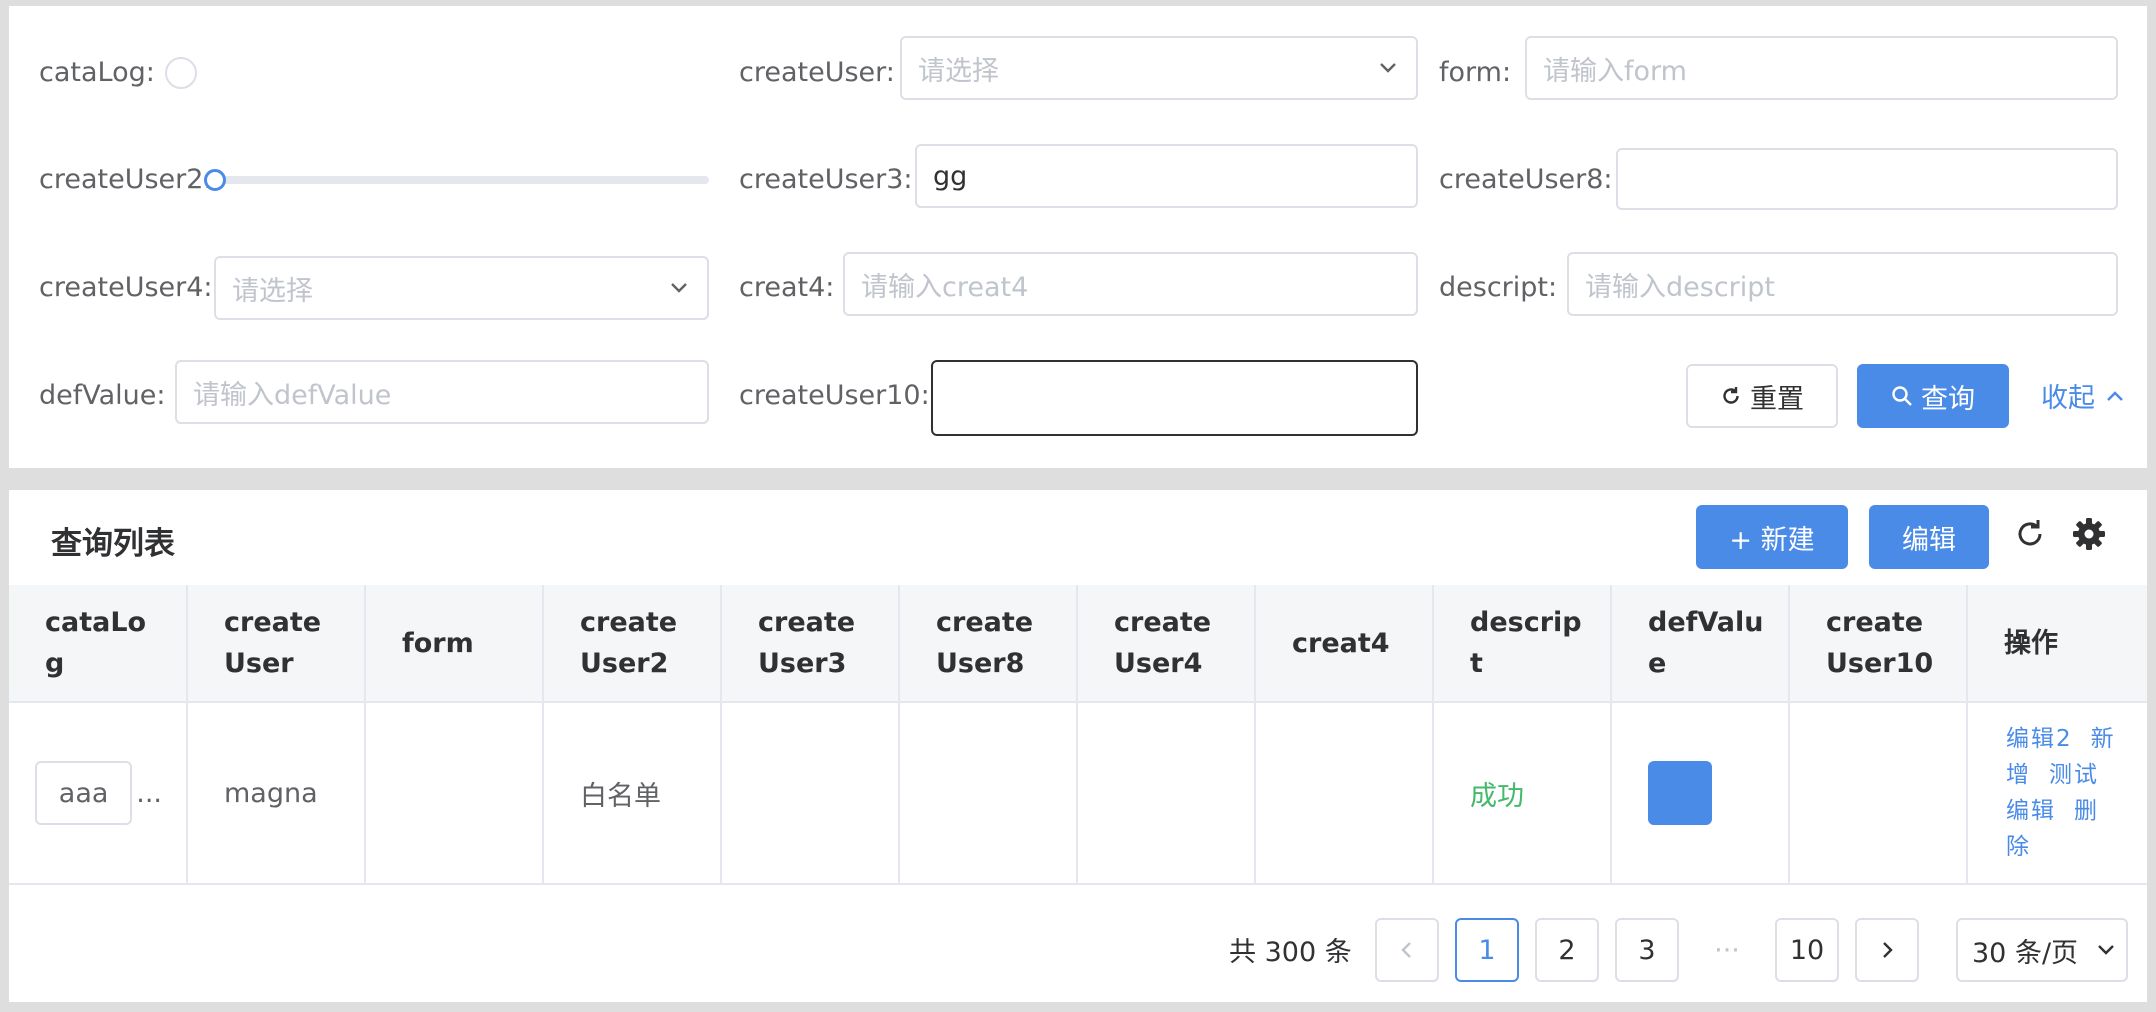 This screenshot has width=2156, height=1012. Describe the element at coordinates (1727, 950) in the screenshot. I see `page-more: ···` at that location.